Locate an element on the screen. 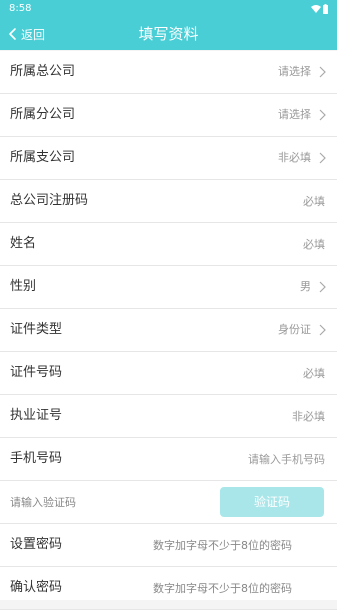  sub-branch-label: 所属支公司 is located at coordinates (43, 157).